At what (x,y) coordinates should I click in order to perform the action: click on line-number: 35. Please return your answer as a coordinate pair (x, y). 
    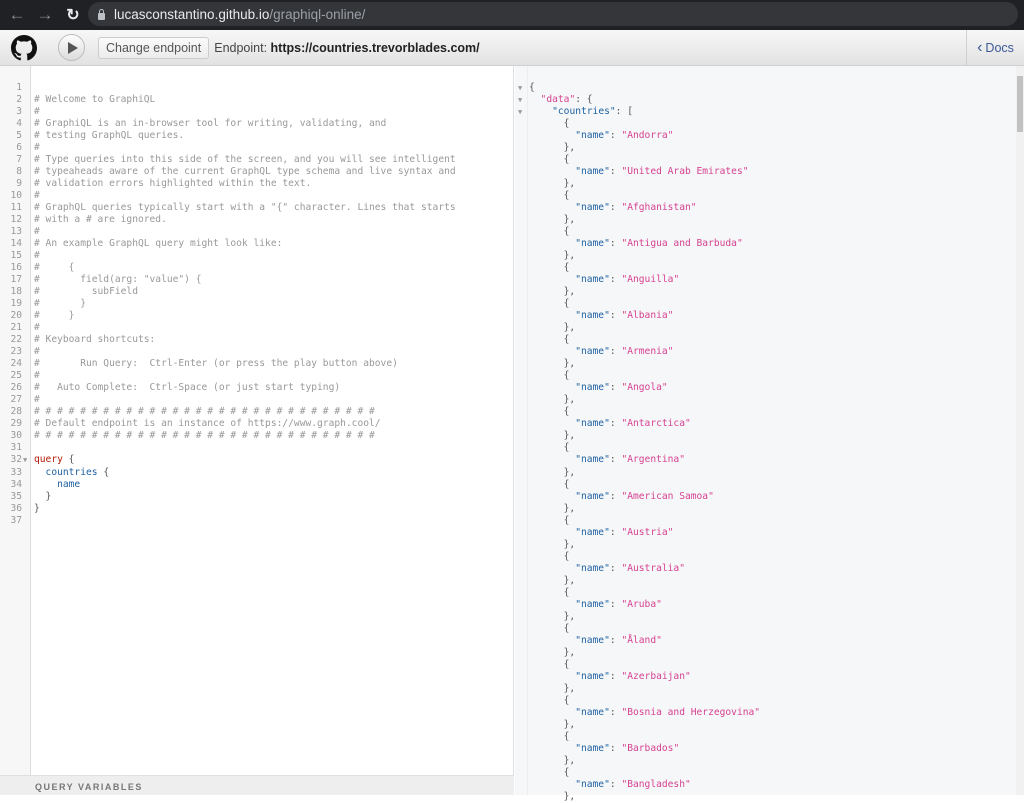
    Looking at the image, I should click on (16, 496).